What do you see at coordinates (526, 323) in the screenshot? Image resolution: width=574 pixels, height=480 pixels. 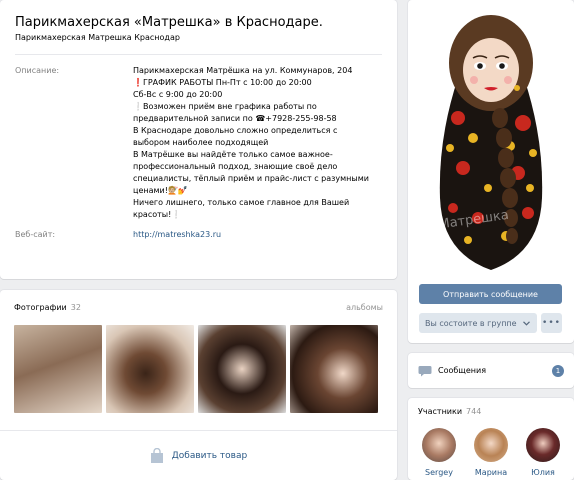 I see `chevron-down-icon` at bounding box center [526, 323].